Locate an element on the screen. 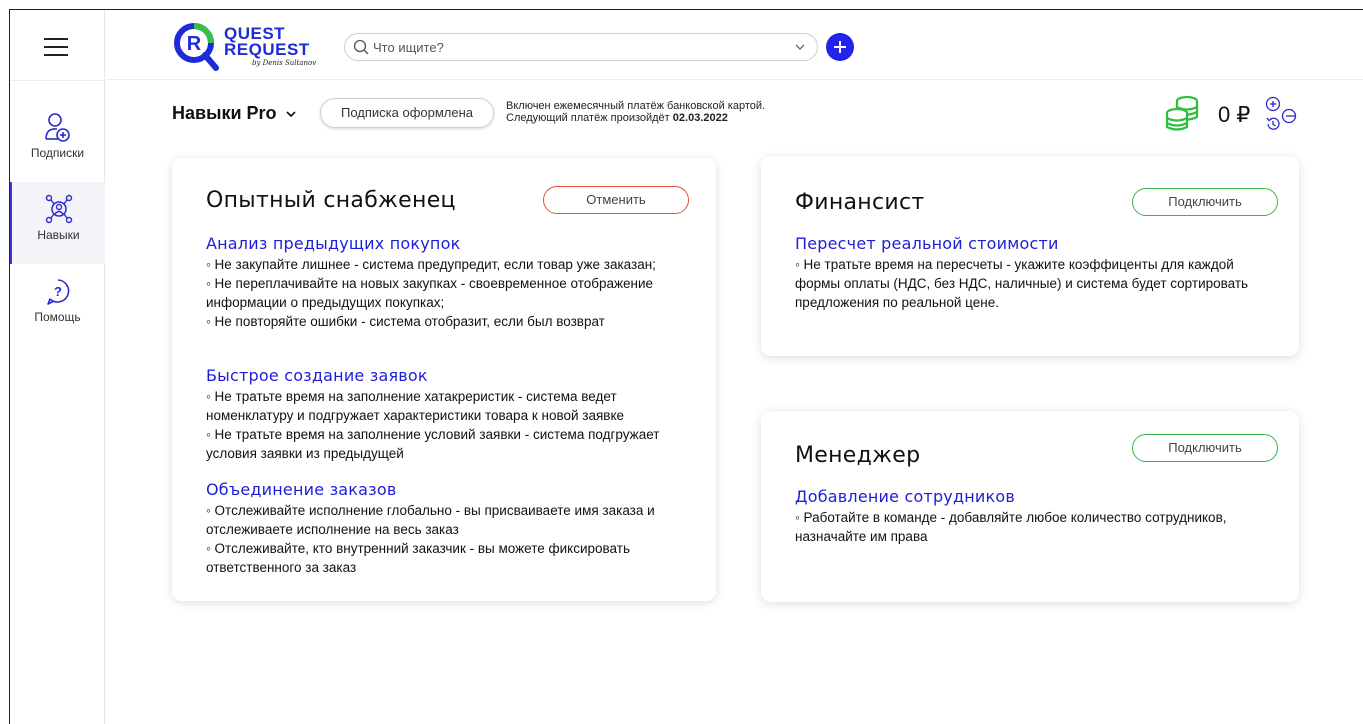  feature-title: Объединение заказов is located at coordinates (301, 489).